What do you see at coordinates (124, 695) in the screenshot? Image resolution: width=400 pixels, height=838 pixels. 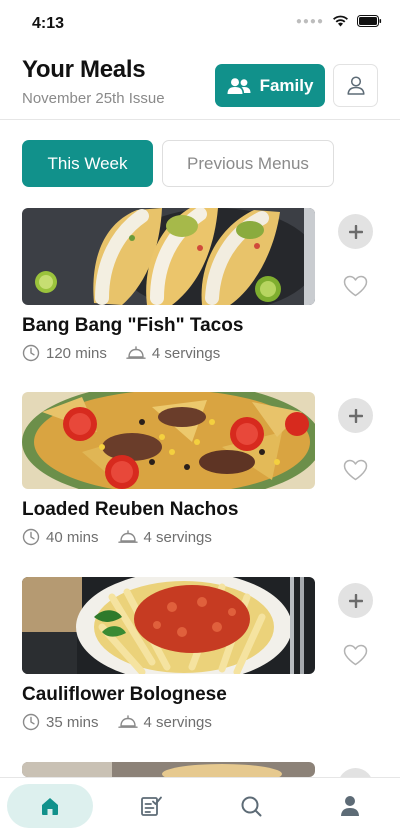 I see `meal-title: Cauliflower Bolognese` at bounding box center [124, 695].